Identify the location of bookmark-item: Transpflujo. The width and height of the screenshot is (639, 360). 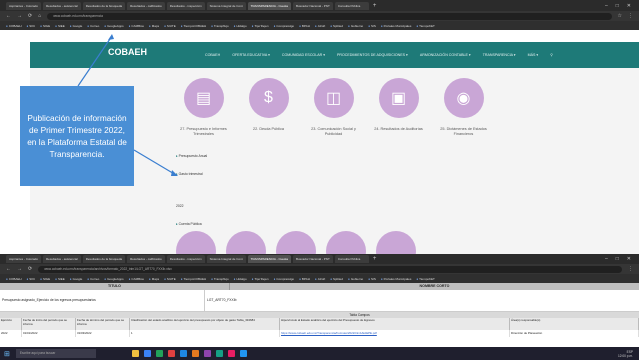
(220, 26).